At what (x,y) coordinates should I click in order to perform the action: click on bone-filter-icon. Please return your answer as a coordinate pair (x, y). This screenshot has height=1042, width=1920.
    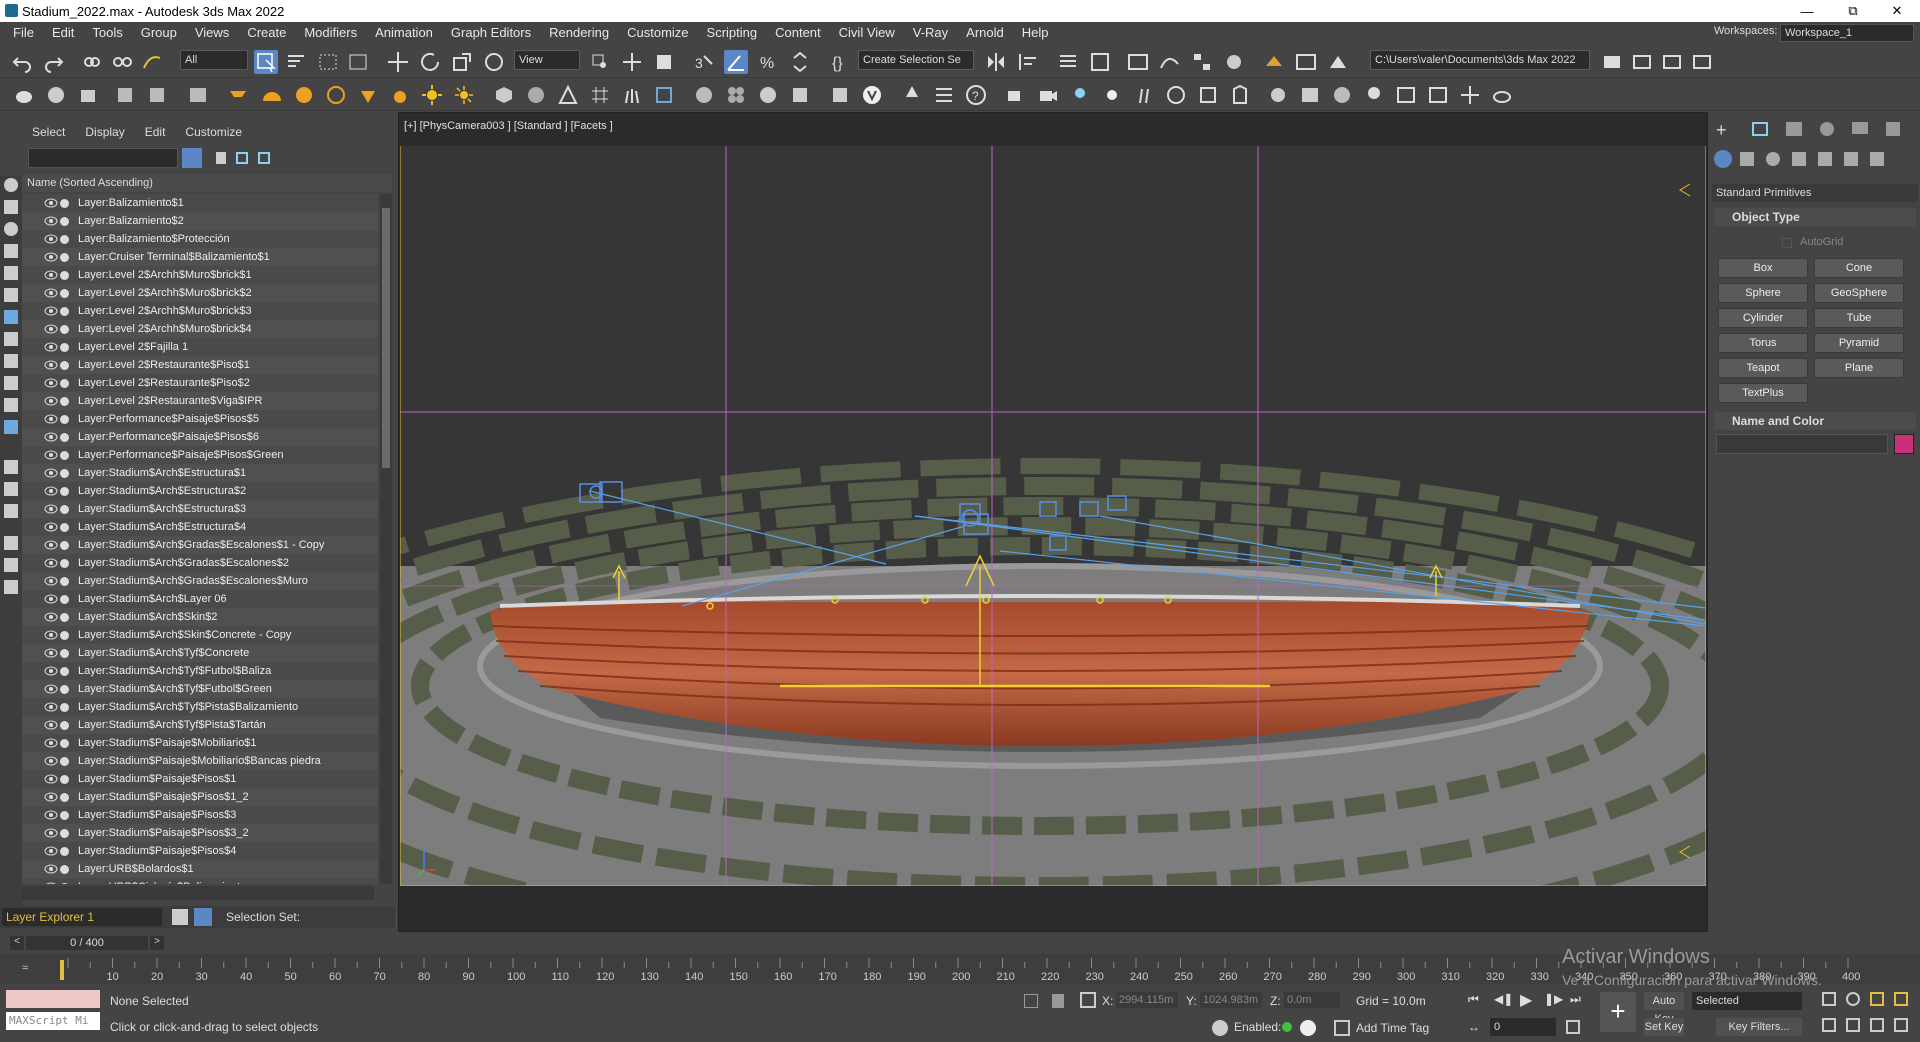
    Looking at the image, I should click on (11, 361).